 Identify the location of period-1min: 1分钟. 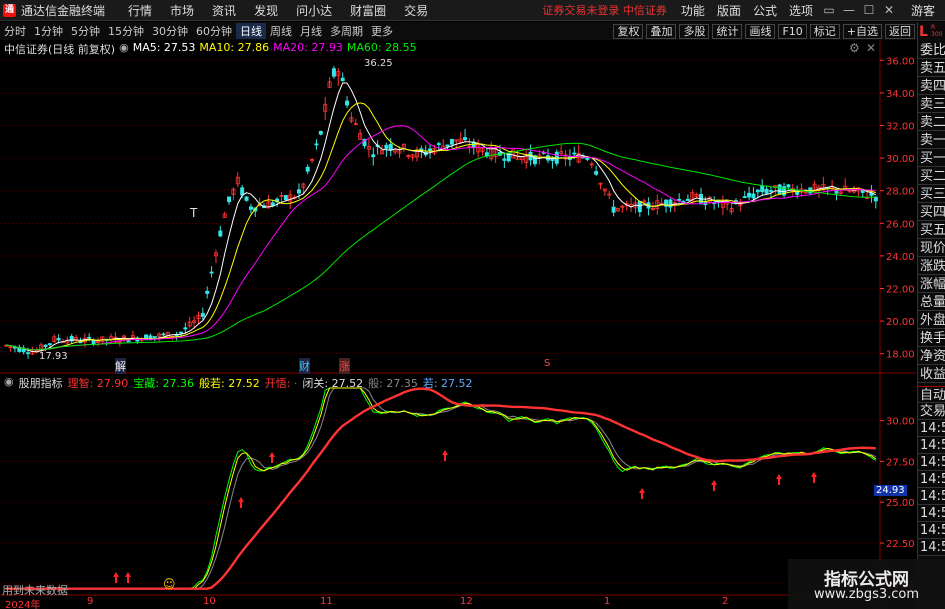
(48, 31).